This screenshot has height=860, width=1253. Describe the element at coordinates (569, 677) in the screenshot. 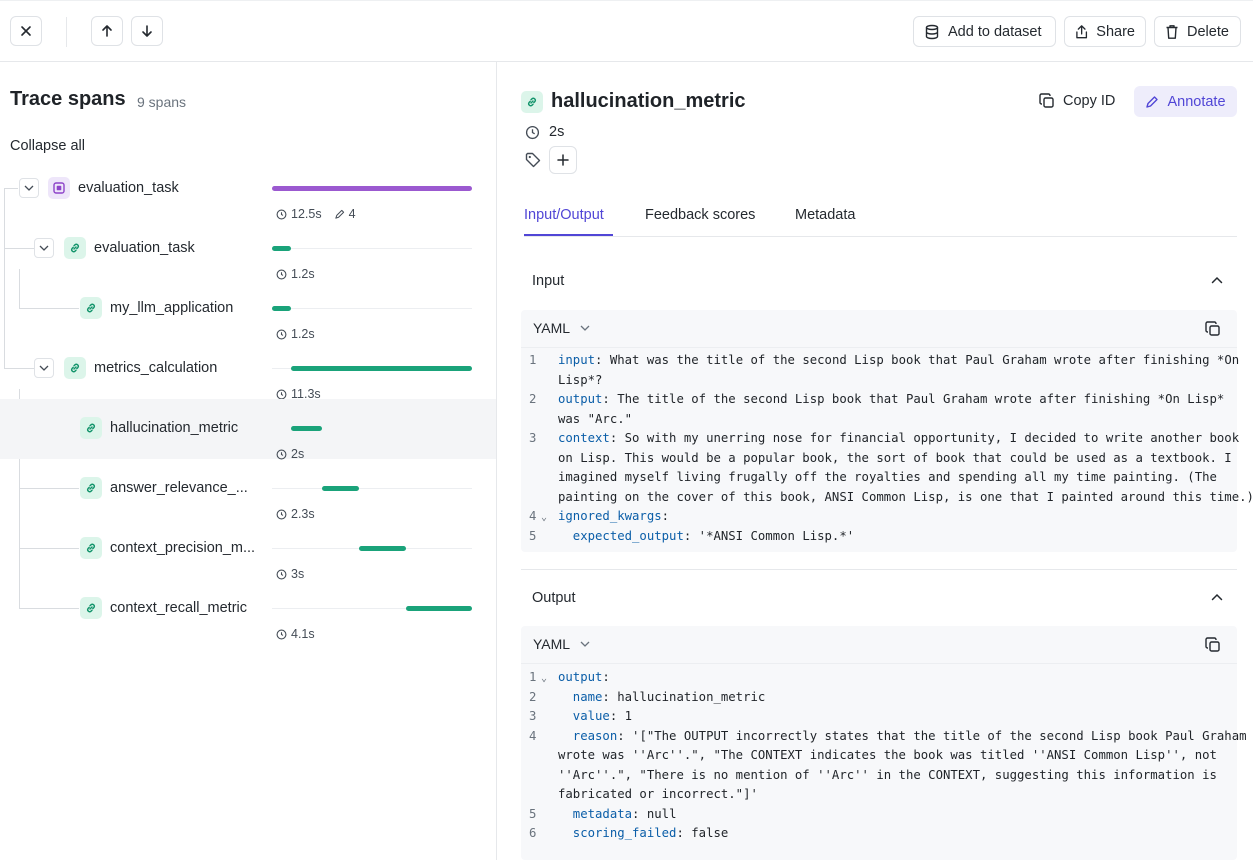

I see `code-line: 1 ⌄ output:` at that location.